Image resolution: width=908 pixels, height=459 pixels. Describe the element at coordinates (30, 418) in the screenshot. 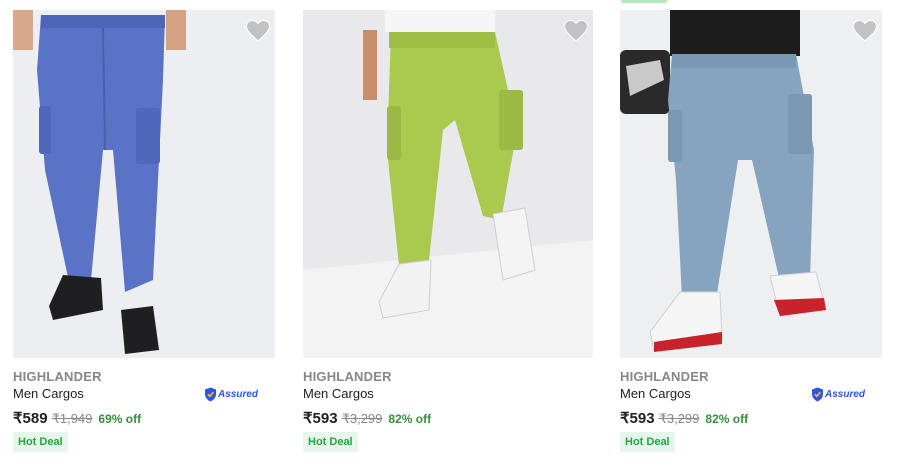

I see `selling-price: ₹589` at that location.